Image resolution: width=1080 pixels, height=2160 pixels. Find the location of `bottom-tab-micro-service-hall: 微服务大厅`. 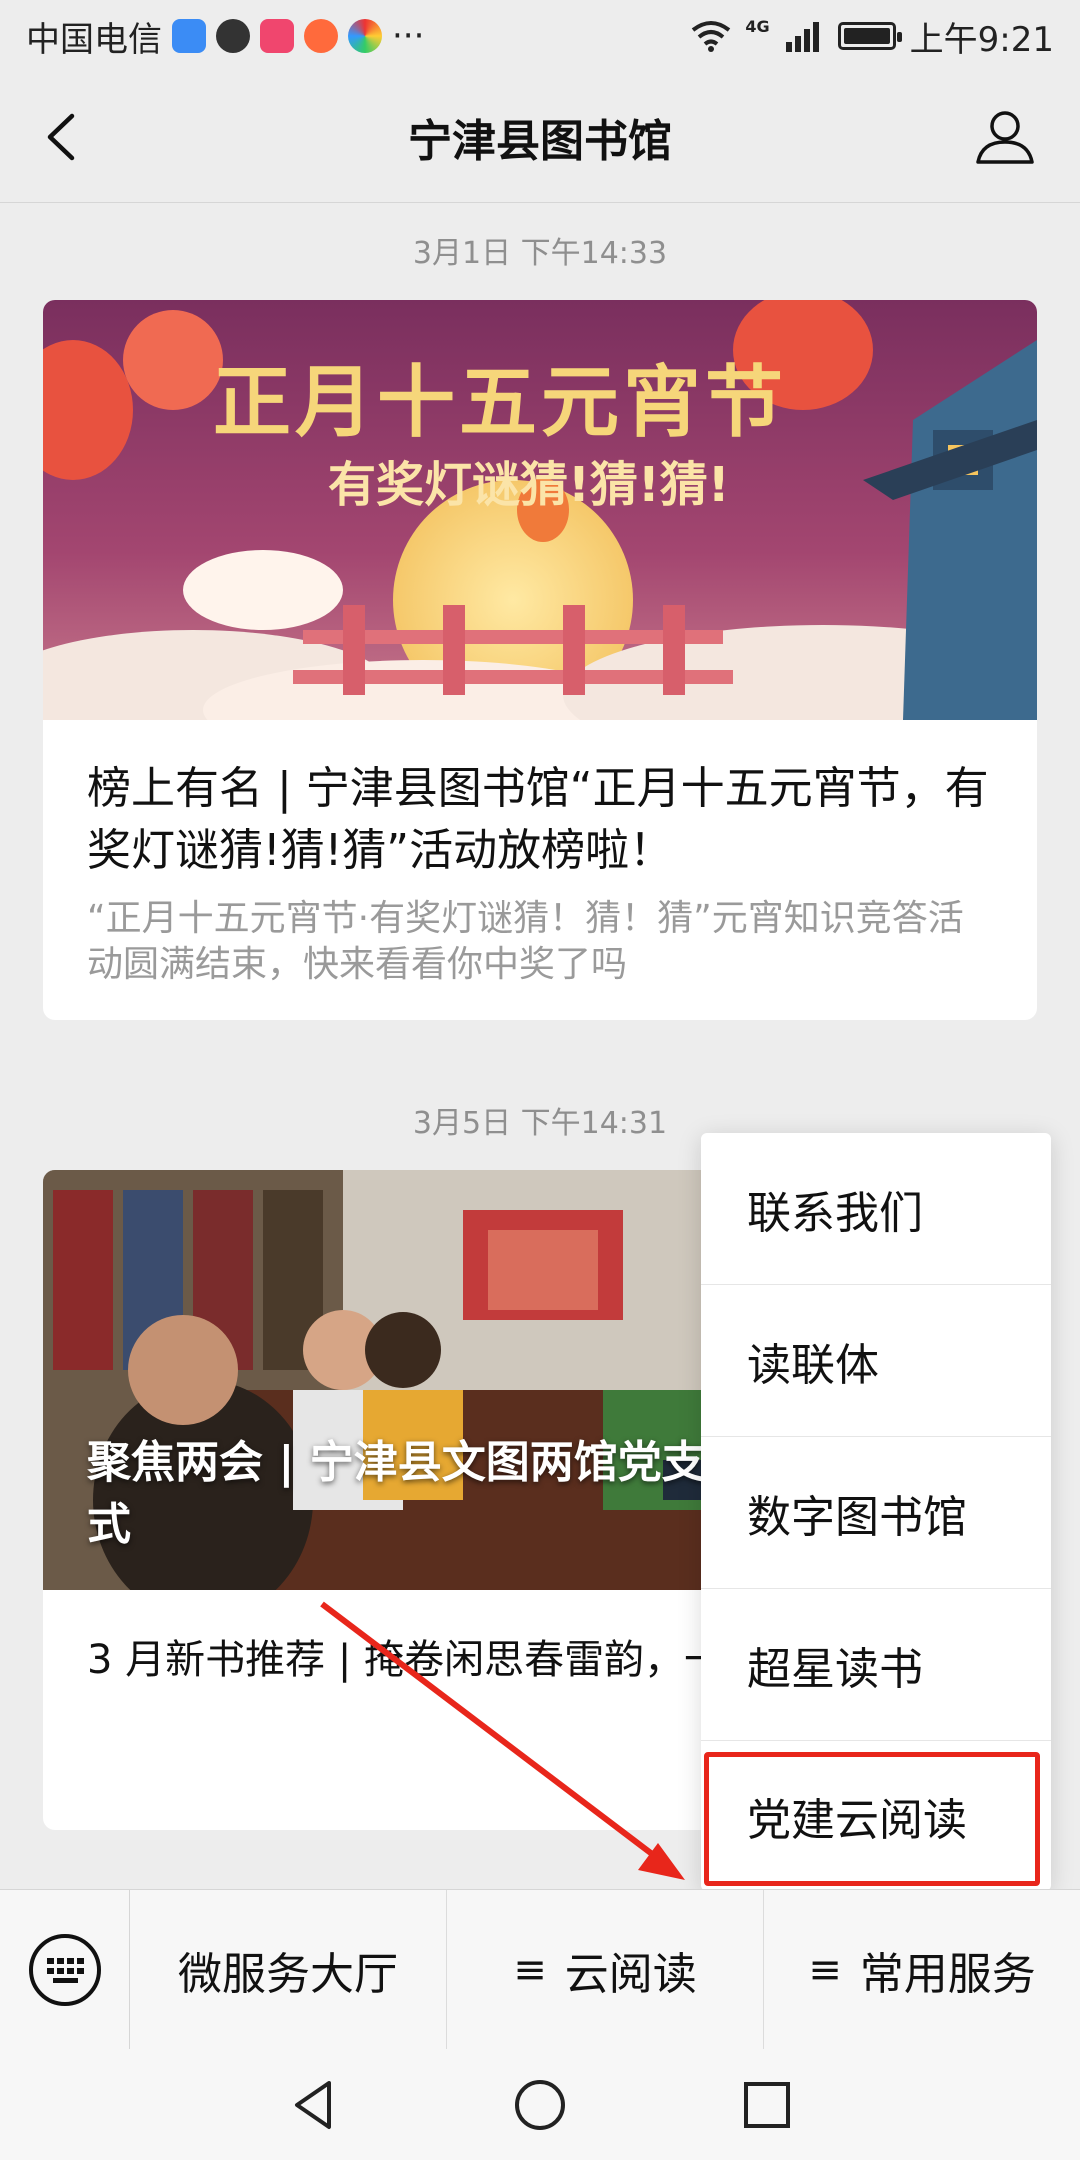

bottom-tab-micro-service-hall: 微服务大厅 is located at coordinates (288, 1969).